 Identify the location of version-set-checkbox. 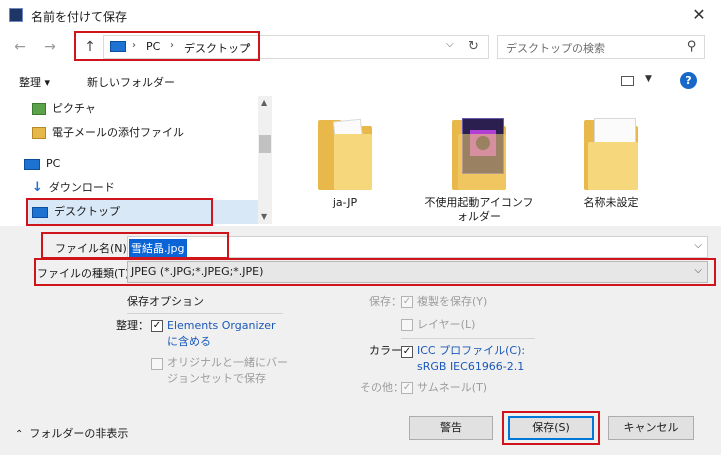
(157, 364).